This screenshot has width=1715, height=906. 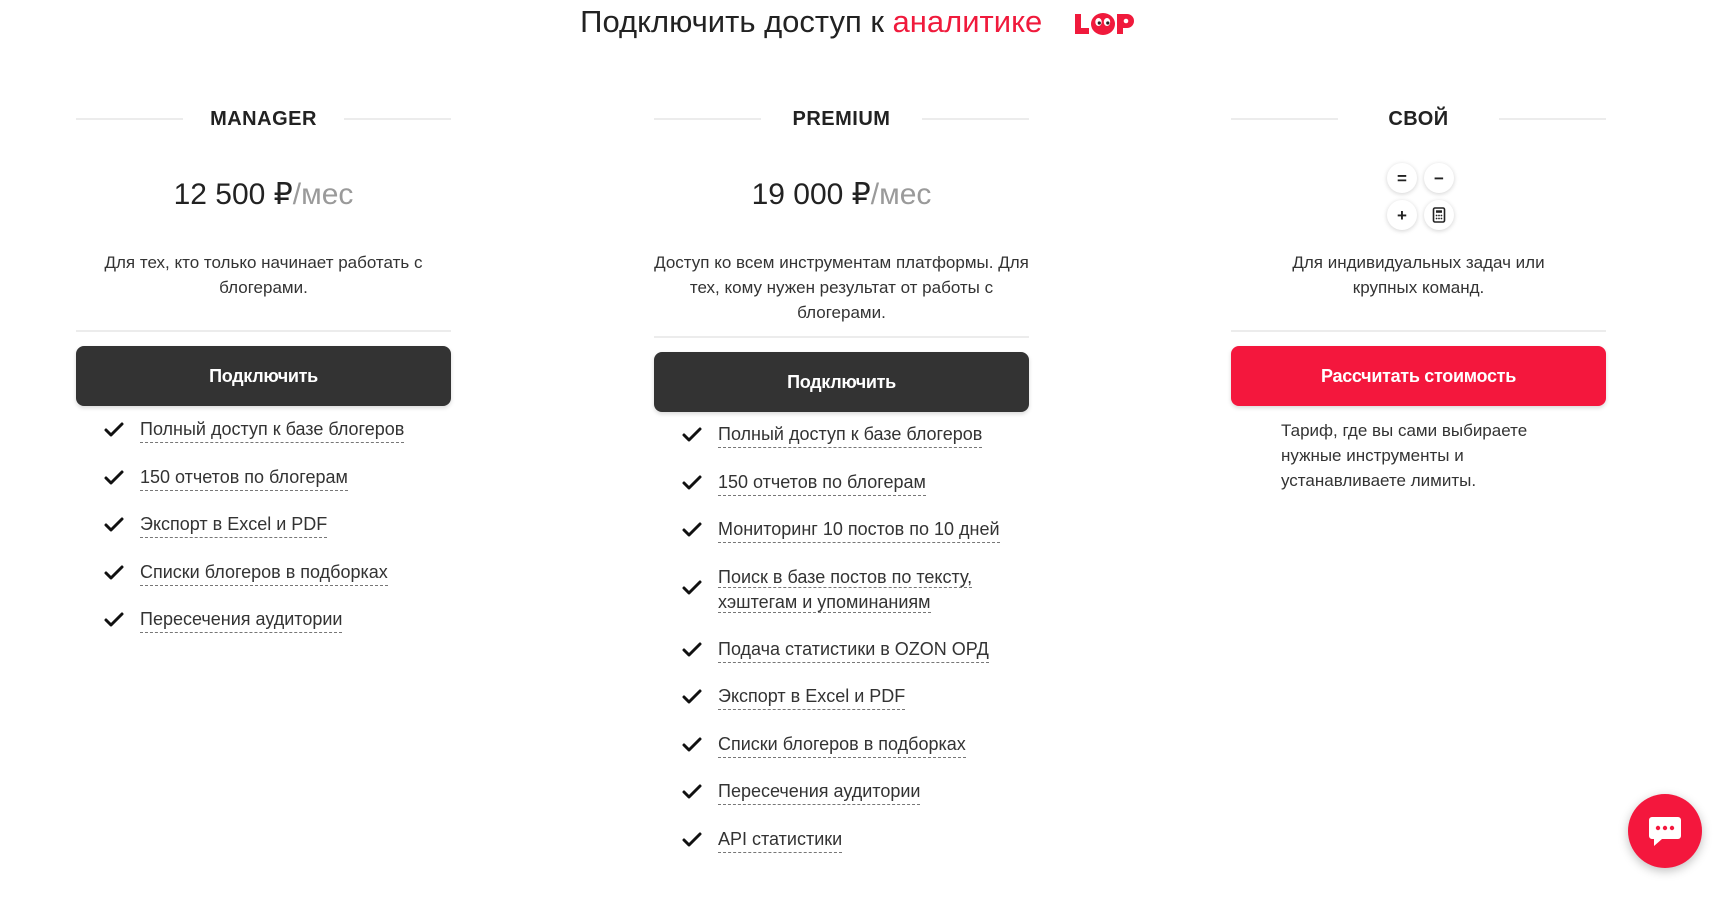 What do you see at coordinates (1418, 376) in the screenshot?
I see `calculate-price-button: Рассчитать стоимость` at bounding box center [1418, 376].